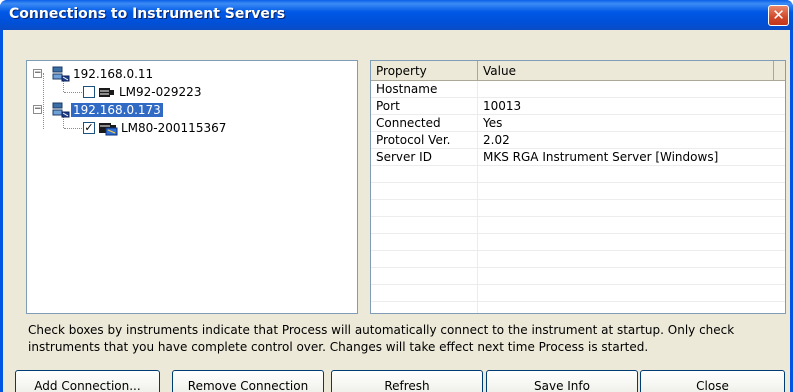  I want to click on title-close-button: ✕, so click(778, 15).